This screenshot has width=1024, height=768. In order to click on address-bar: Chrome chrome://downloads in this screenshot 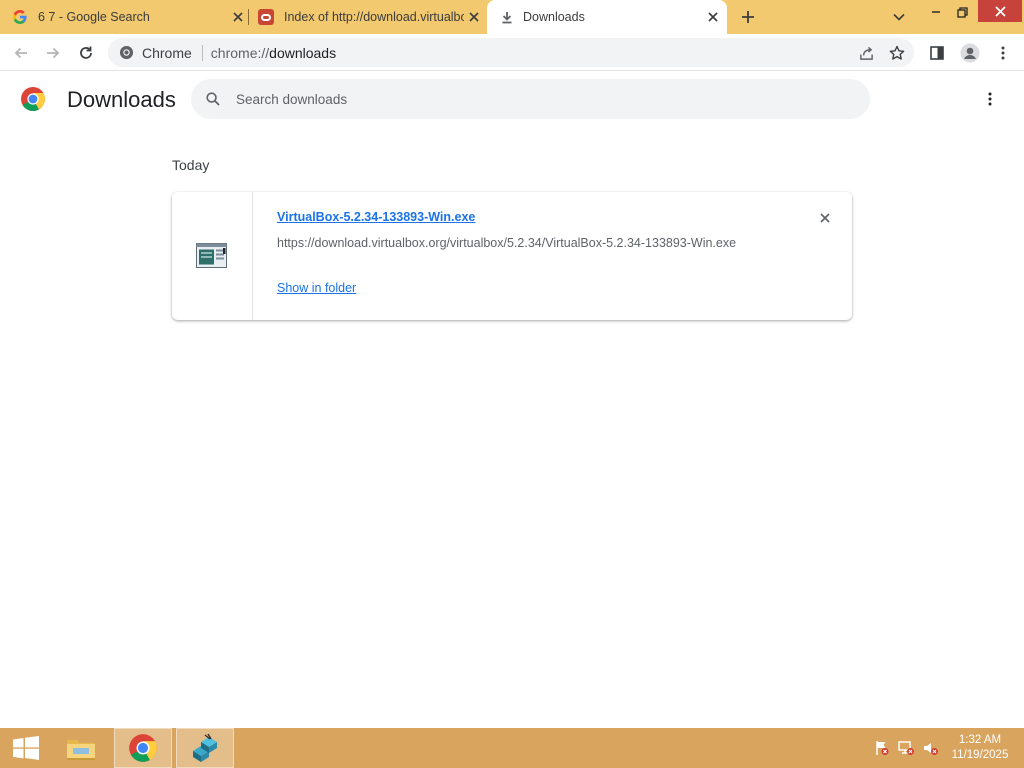, I will do `click(511, 52)`.